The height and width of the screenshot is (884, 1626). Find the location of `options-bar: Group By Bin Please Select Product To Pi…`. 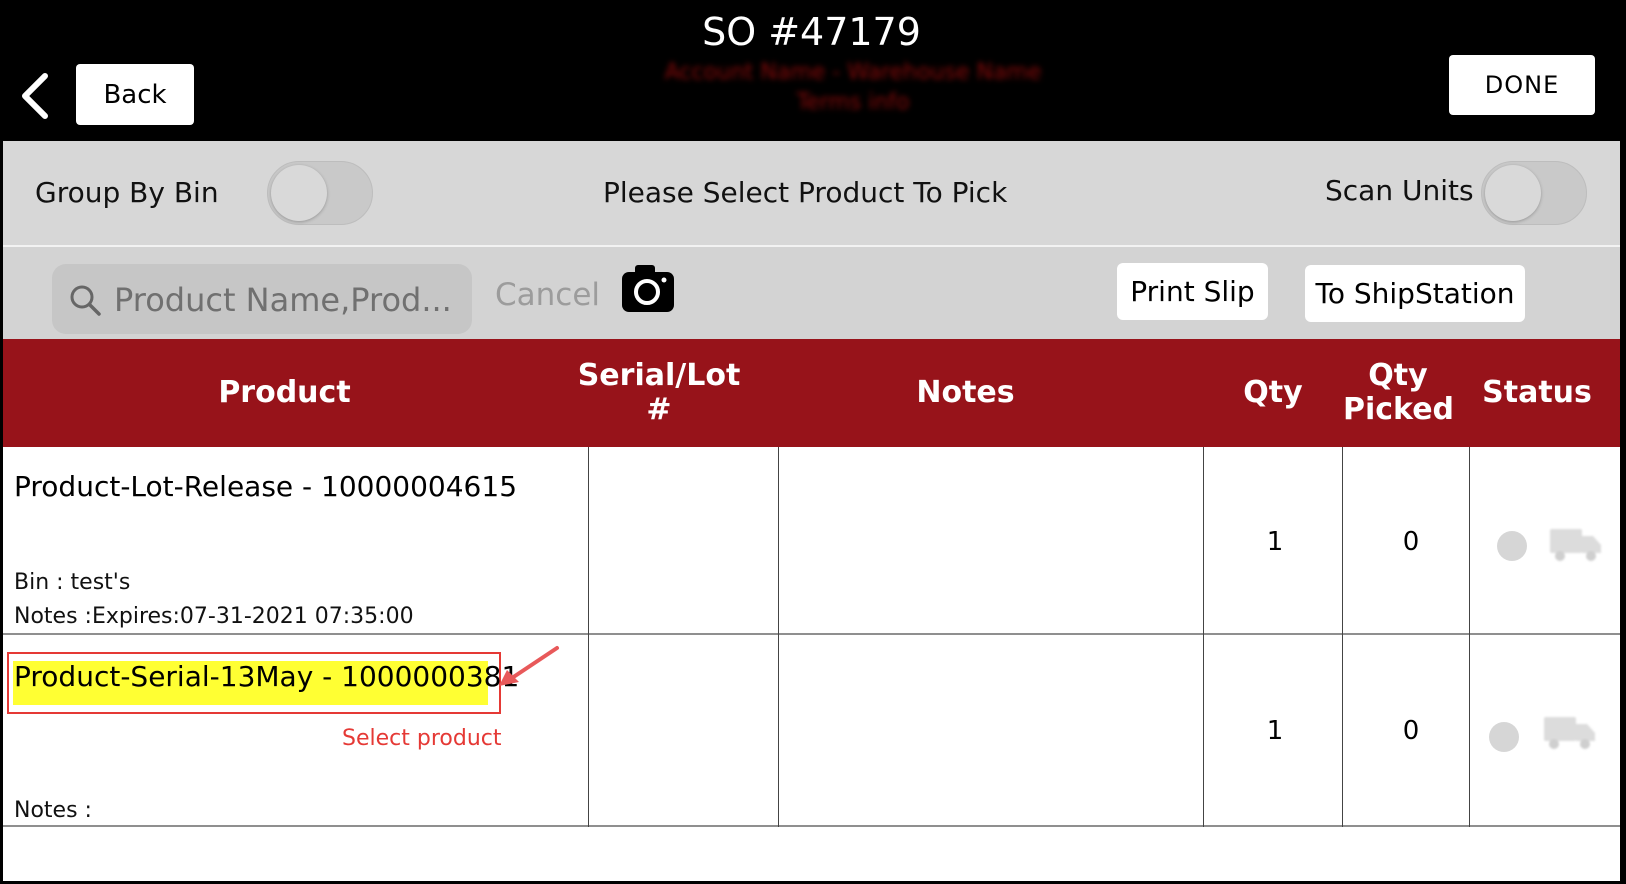

options-bar: Group By Bin Please Select Product To Pi… is located at coordinates (811, 194).